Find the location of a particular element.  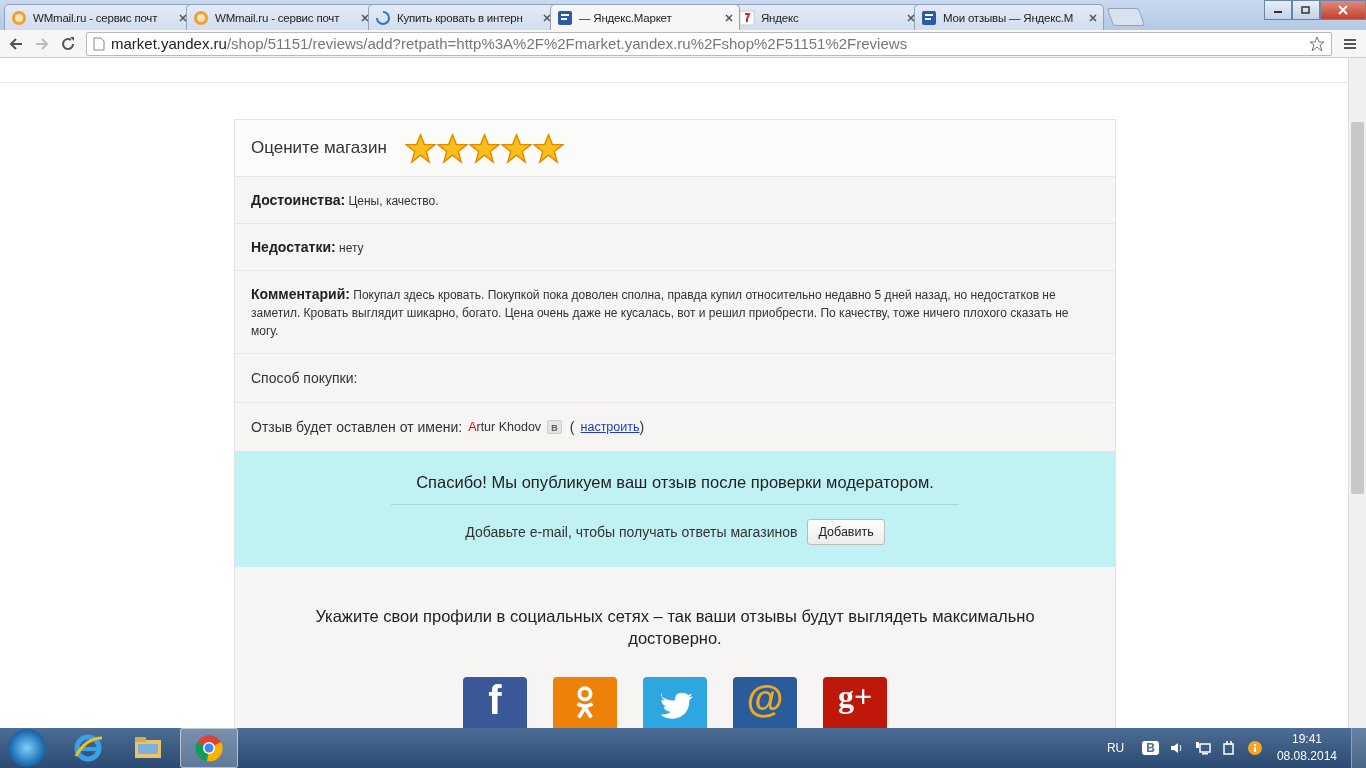

author-name: Artur Khodov is located at coordinates (505, 427).